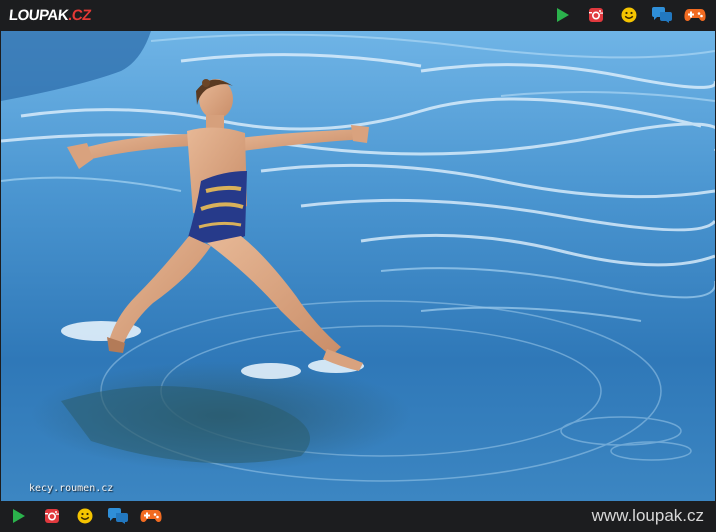 The width and height of the screenshot is (716, 532). I want to click on bottom-icon-bar, so click(85, 516).